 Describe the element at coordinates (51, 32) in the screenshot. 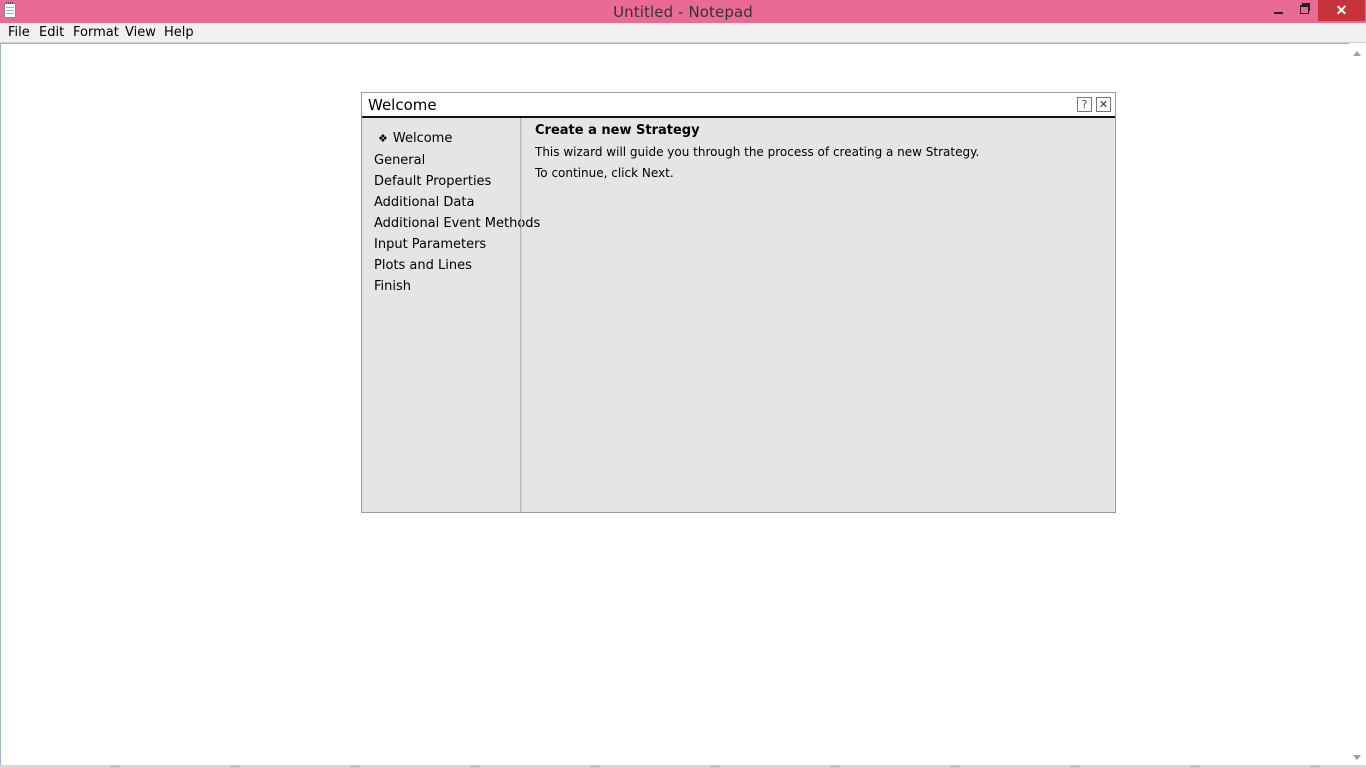

I see `menu-edit: Edit` at that location.